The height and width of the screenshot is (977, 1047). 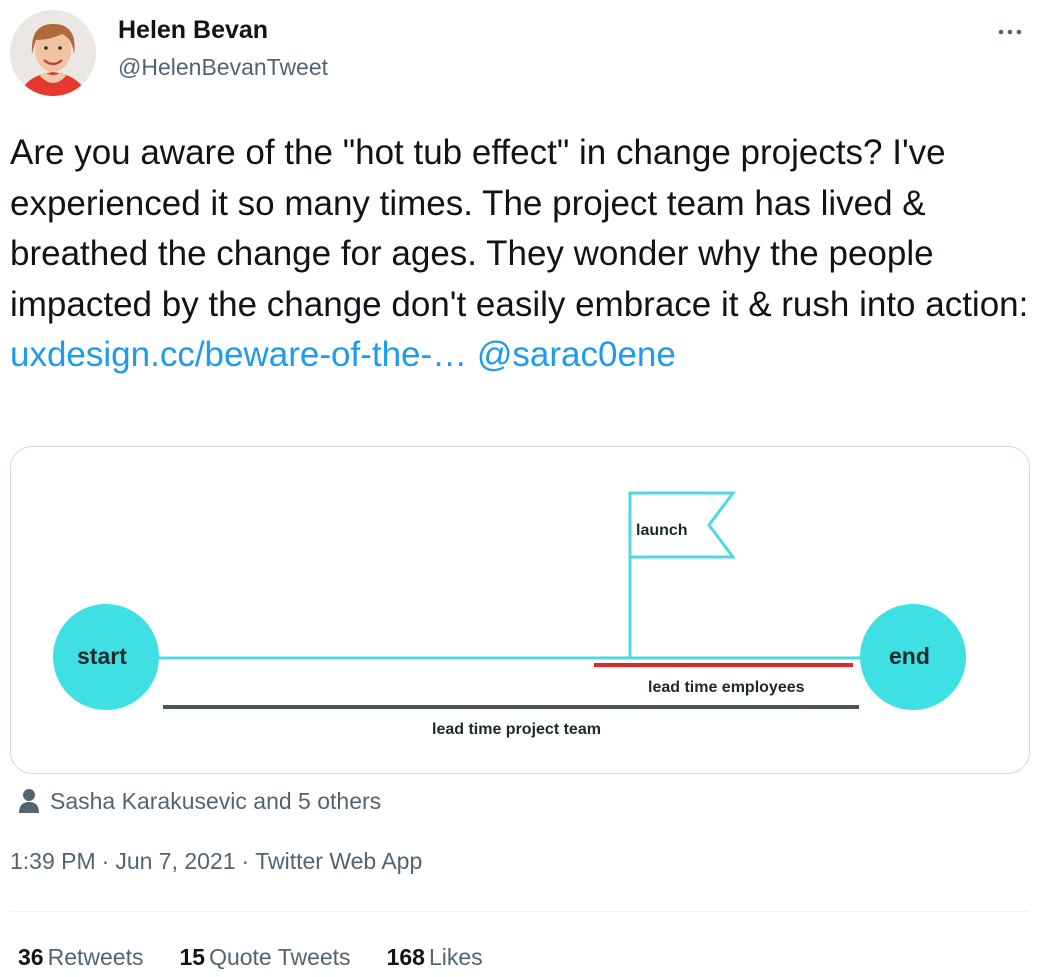 I want to click on likes-stat: 168 Likes, so click(x=435, y=957).